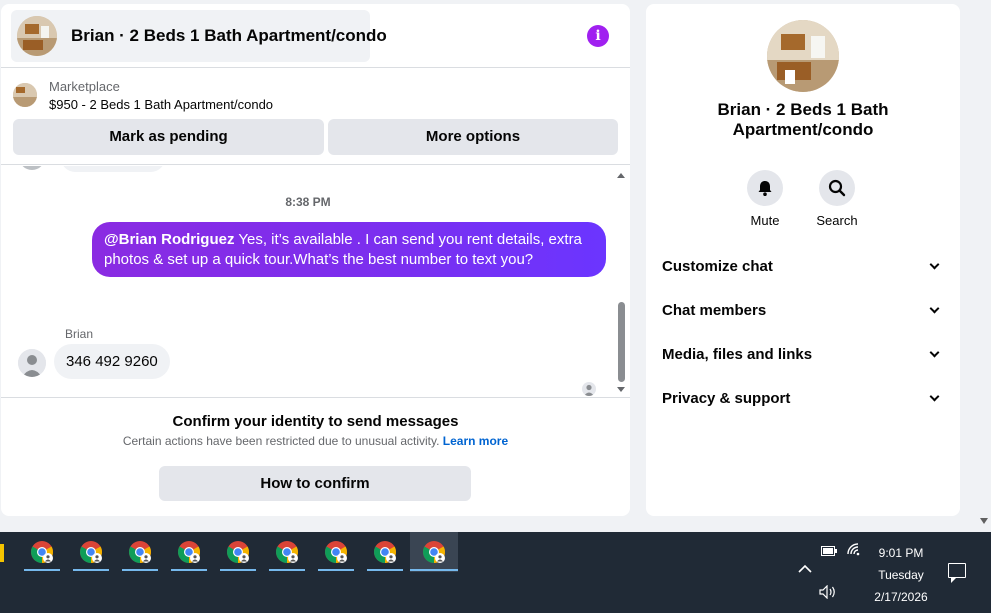 The height and width of the screenshot is (613, 991). What do you see at coordinates (803, 310) in the screenshot?
I see `chat-members-section: Chat members` at bounding box center [803, 310].